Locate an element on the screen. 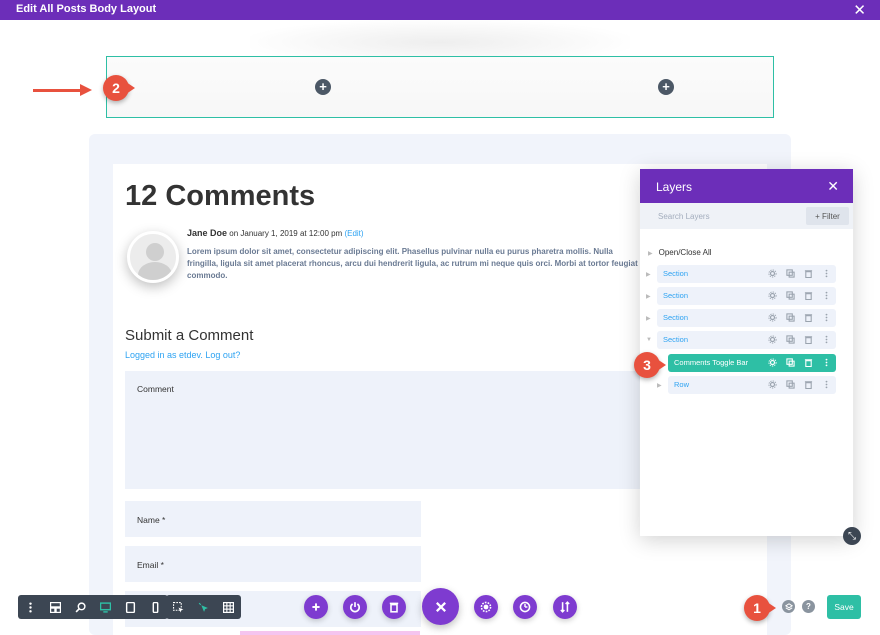 The image size is (880, 635). grid-icon is located at coordinates (228, 607).